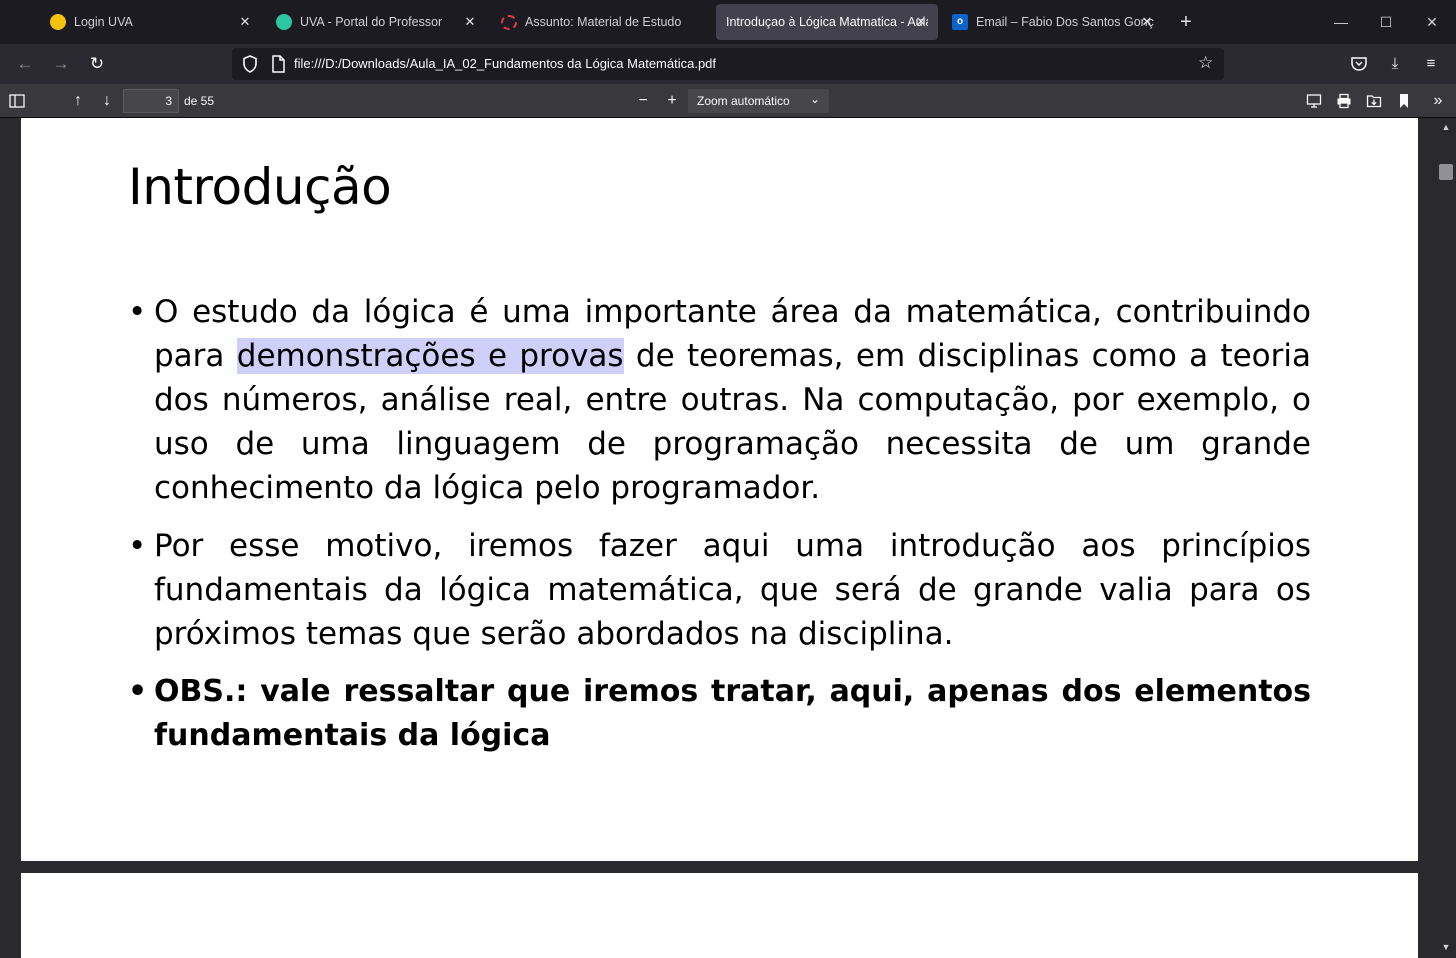 This screenshot has width=1456, height=958. What do you see at coordinates (1314, 101) in the screenshot?
I see `presentation-mode-icon` at bounding box center [1314, 101].